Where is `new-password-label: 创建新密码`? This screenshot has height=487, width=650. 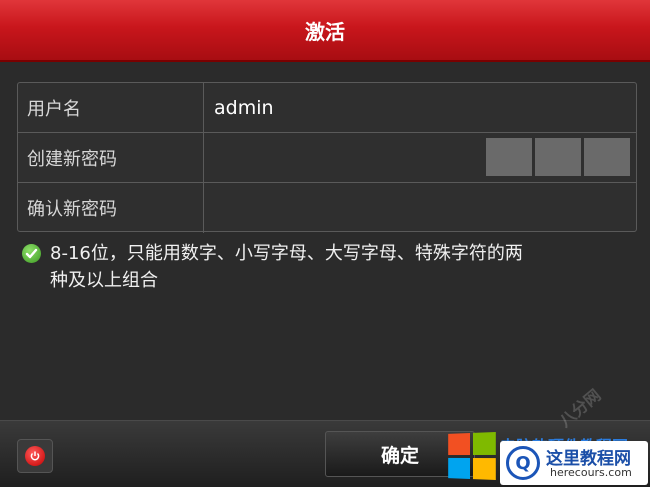
new-password-label: 创建新密码 is located at coordinates (111, 157).